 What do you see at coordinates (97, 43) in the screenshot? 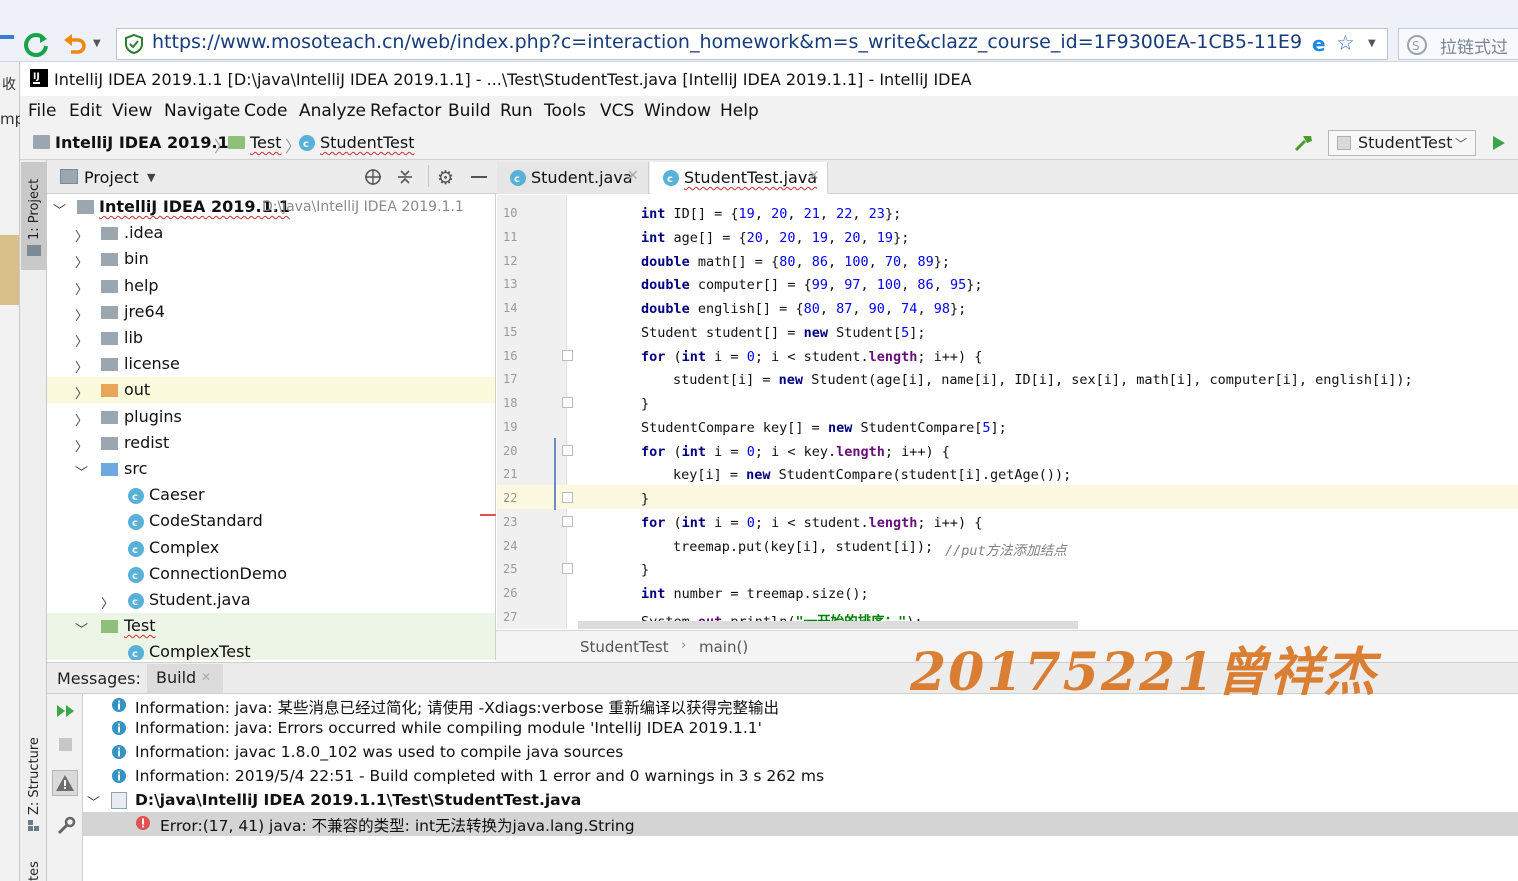
I see `undo-dropdown-icon: ▼` at bounding box center [97, 43].